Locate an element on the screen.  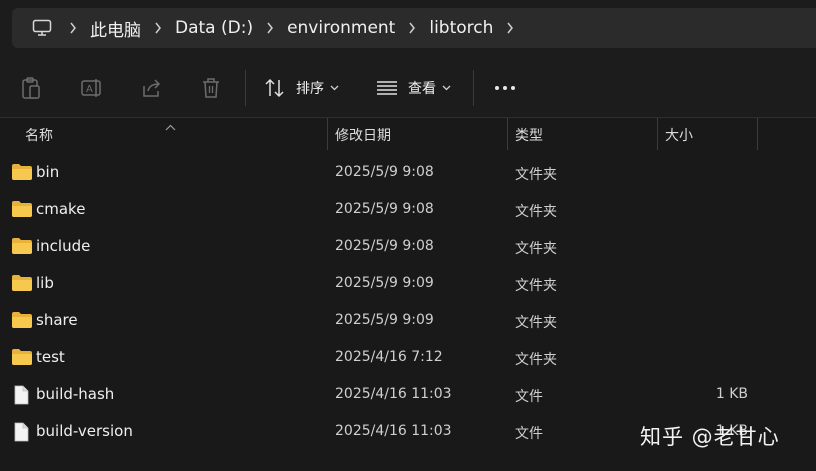
sort-ascending-icon is located at coordinates (170, 125).